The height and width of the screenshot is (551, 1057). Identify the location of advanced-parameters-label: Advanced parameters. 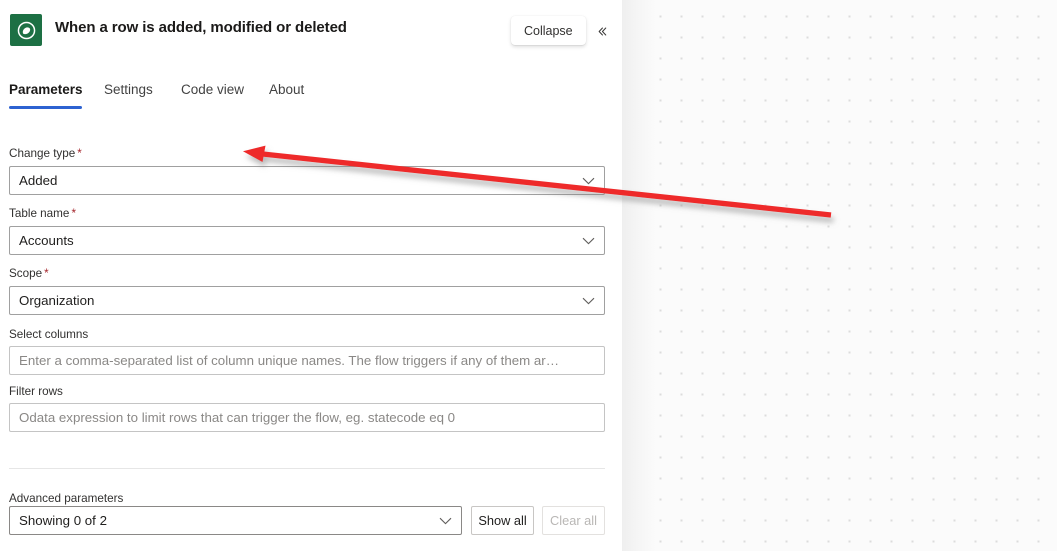
(66, 498).